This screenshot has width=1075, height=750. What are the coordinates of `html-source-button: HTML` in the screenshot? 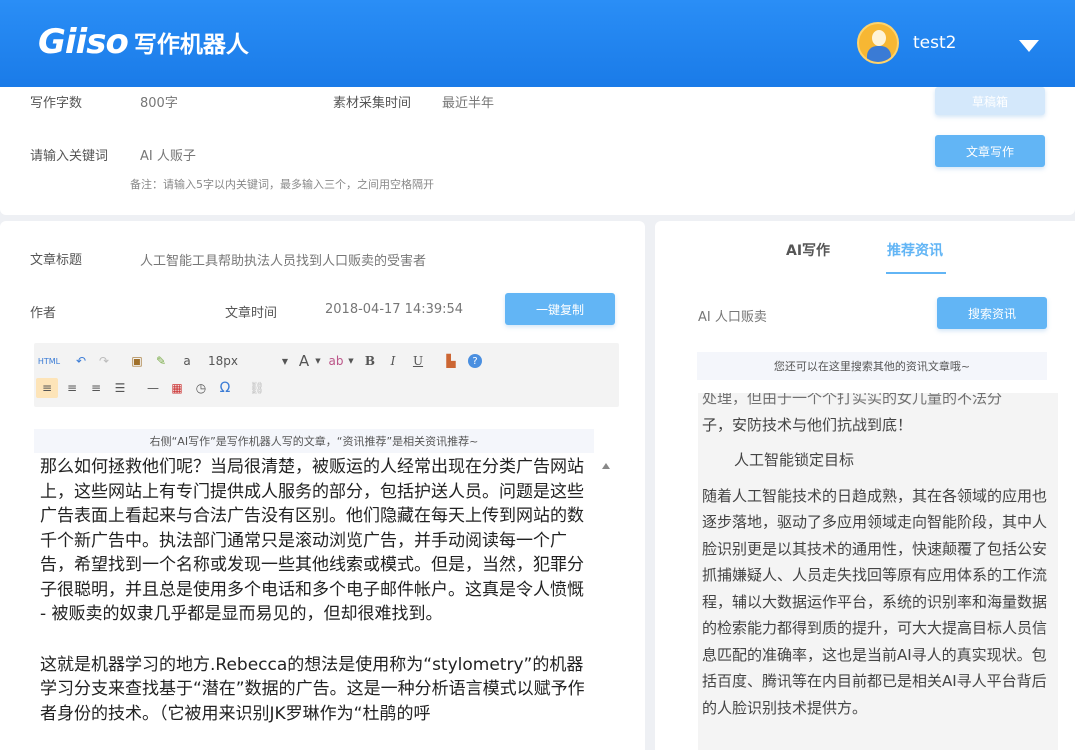 It's located at (49, 361).